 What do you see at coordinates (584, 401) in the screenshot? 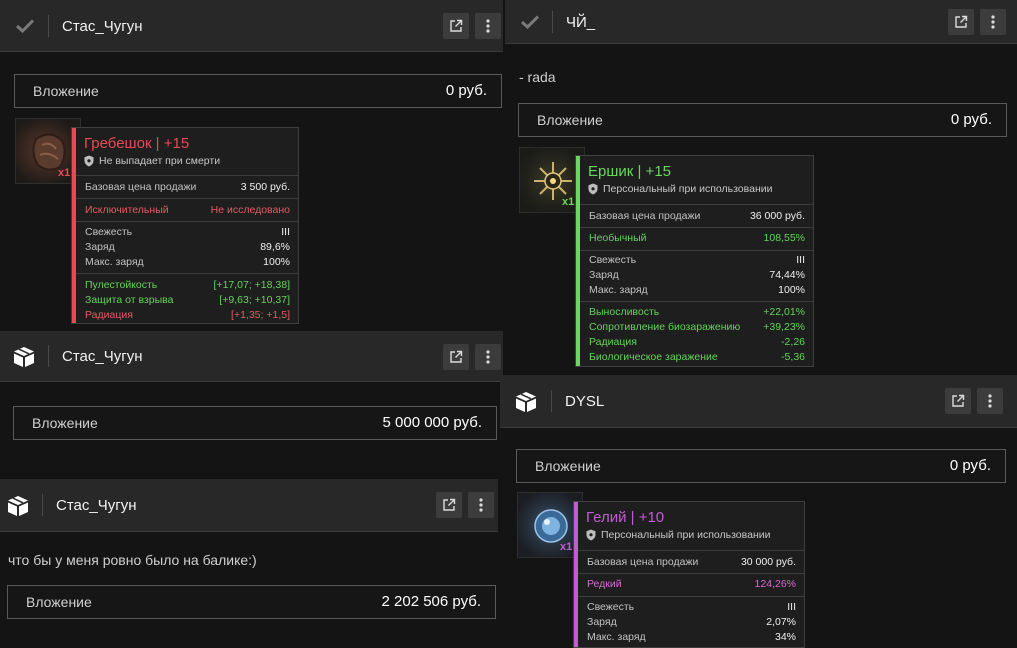
I see `player-name: DYSL` at bounding box center [584, 401].